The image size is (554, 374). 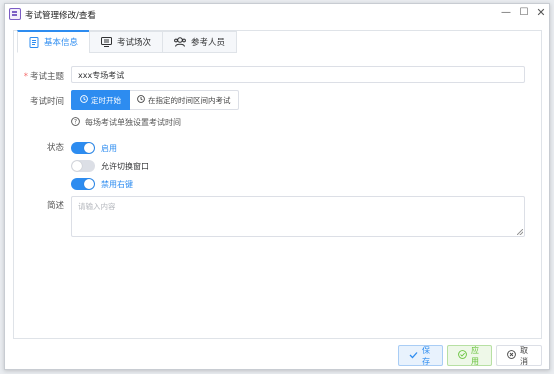 I want to click on tab-label: 参考人员, so click(x=208, y=43).